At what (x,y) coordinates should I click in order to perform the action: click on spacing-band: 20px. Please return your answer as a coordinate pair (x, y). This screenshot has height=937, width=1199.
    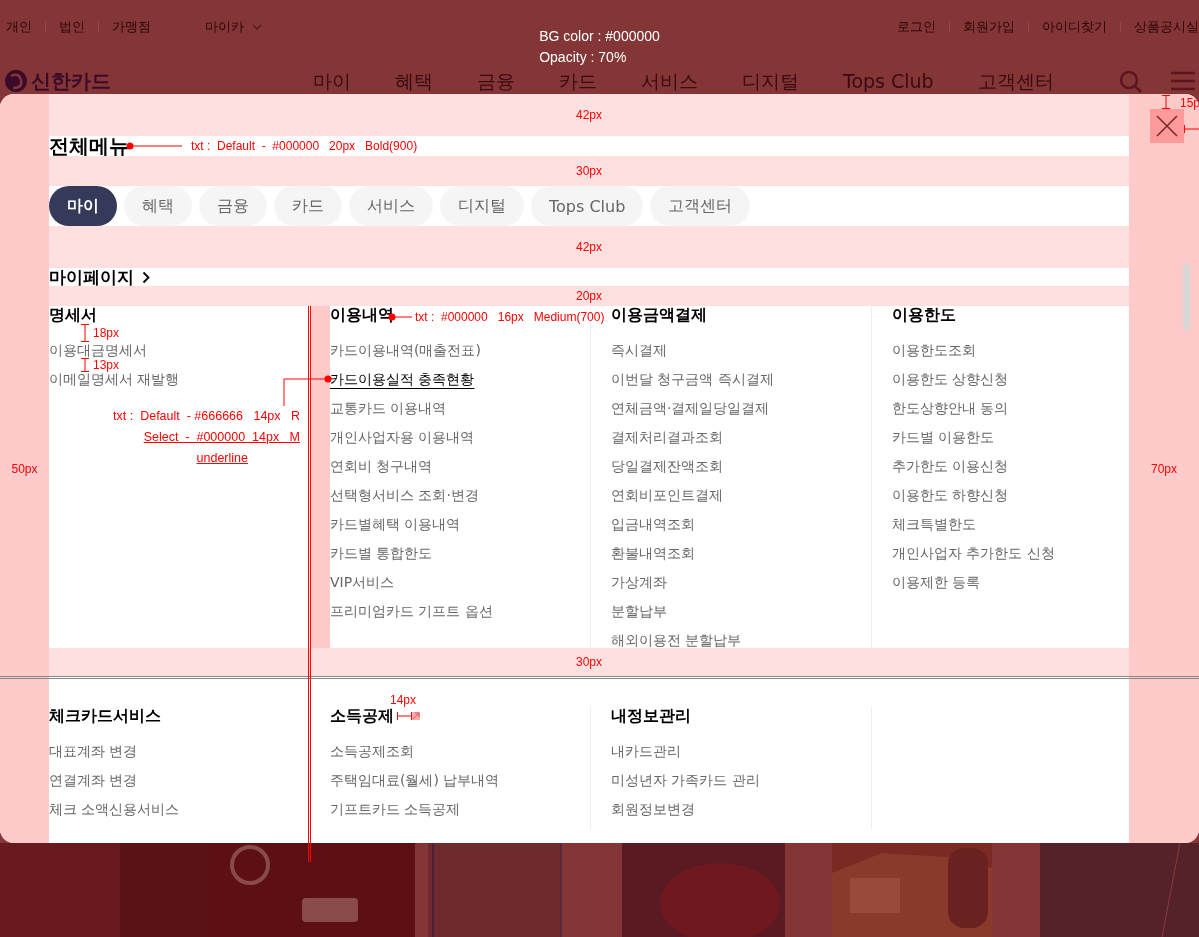
    Looking at the image, I should click on (589, 296).